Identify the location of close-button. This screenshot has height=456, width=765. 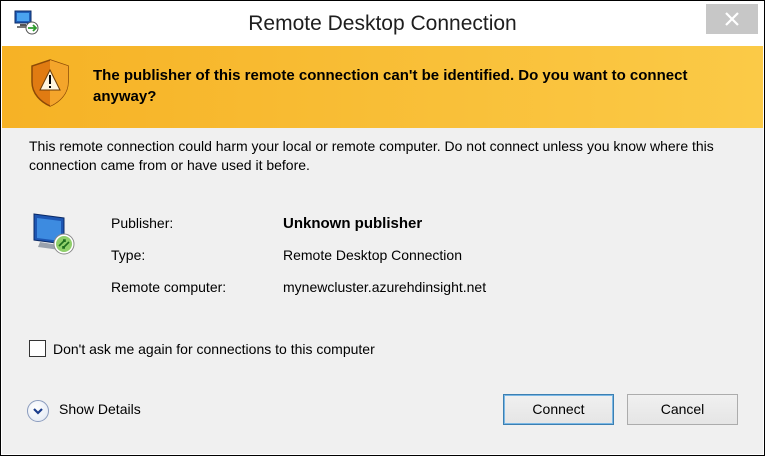
(732, 19).